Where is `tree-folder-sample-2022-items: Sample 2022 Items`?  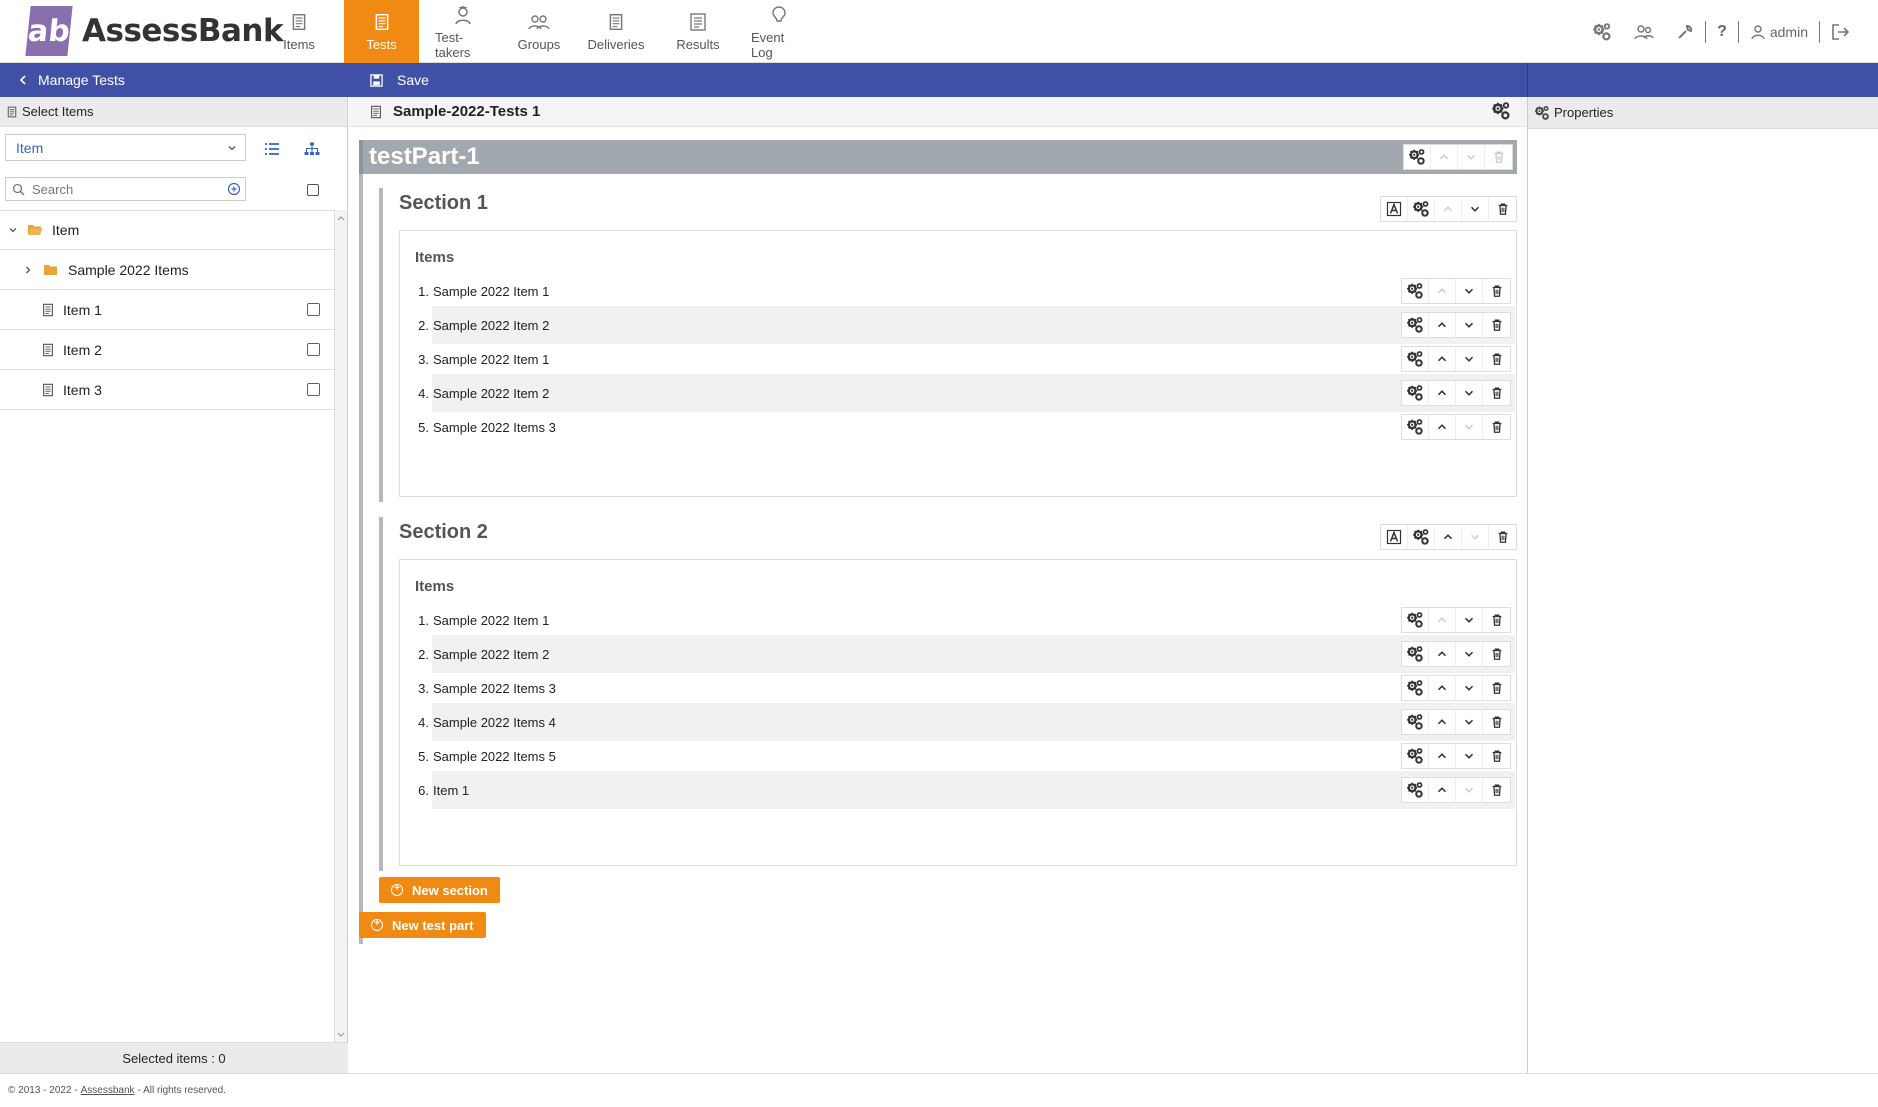
tree-folder-sample-2022-items: Sample 2022 Items is located at coordinates (167, 270).